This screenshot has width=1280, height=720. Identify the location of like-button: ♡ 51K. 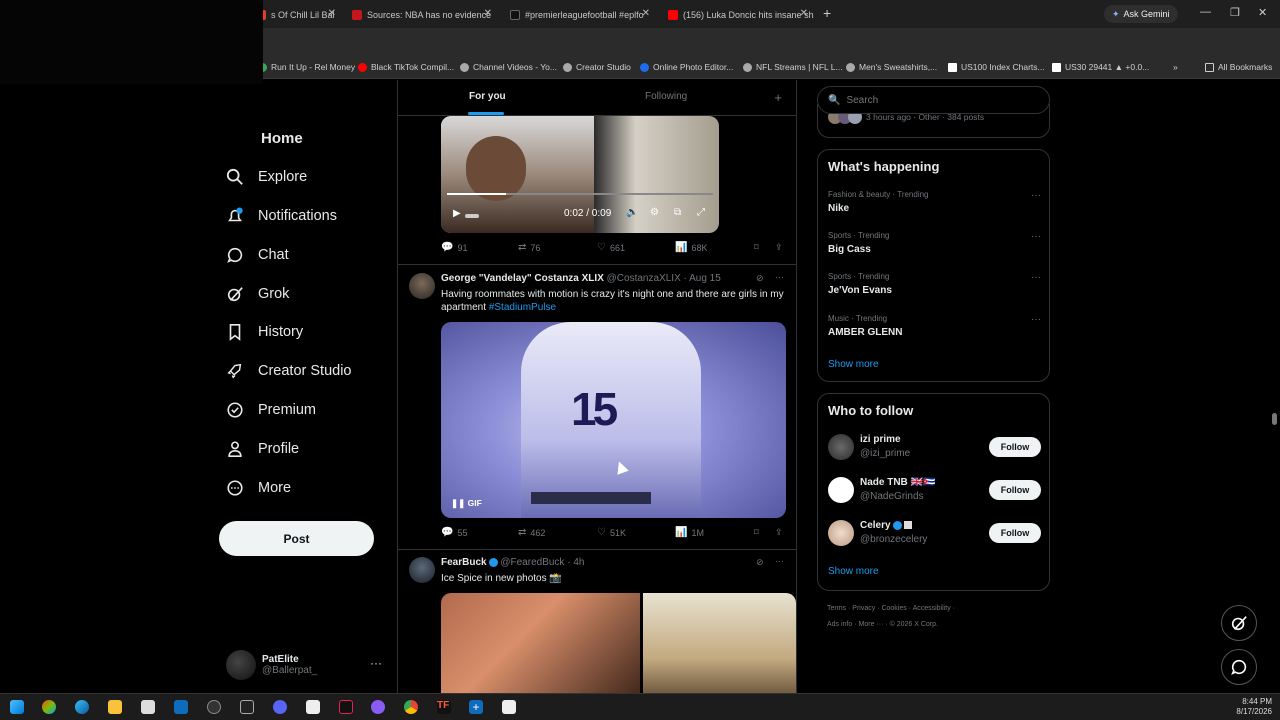
(611, 532).